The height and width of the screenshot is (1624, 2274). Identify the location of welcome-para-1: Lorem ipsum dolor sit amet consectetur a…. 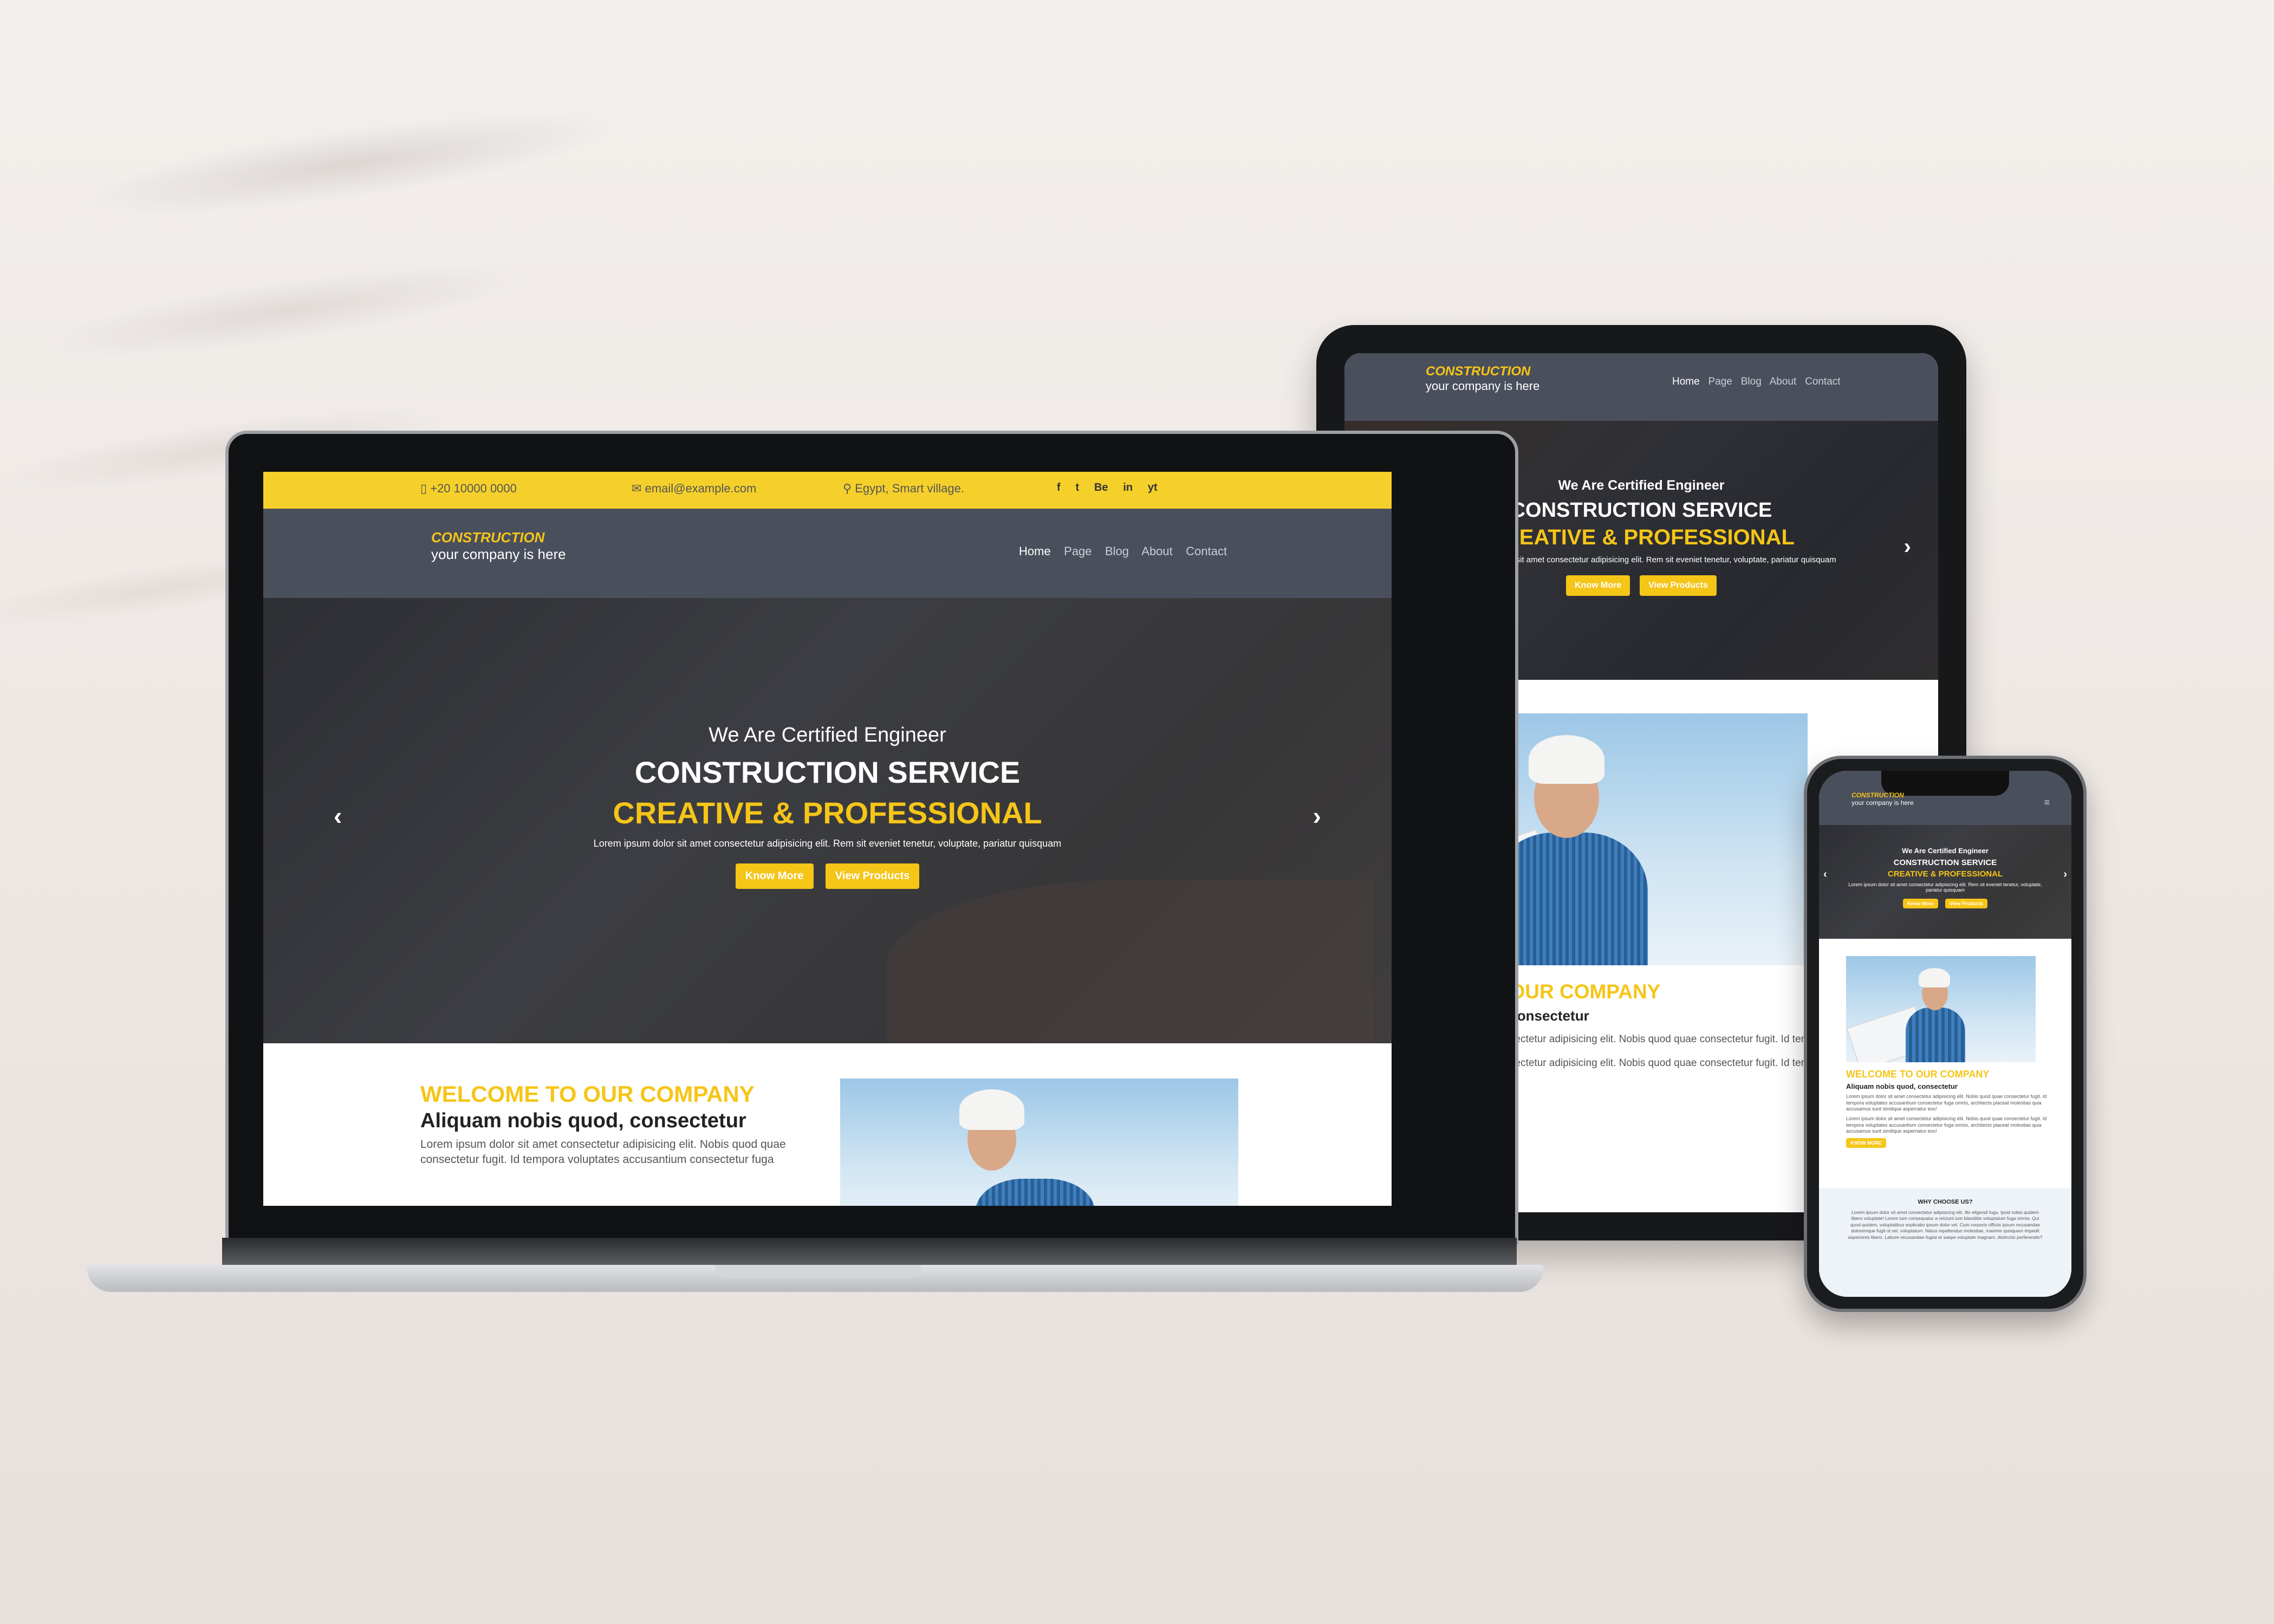
(1947, 1103).